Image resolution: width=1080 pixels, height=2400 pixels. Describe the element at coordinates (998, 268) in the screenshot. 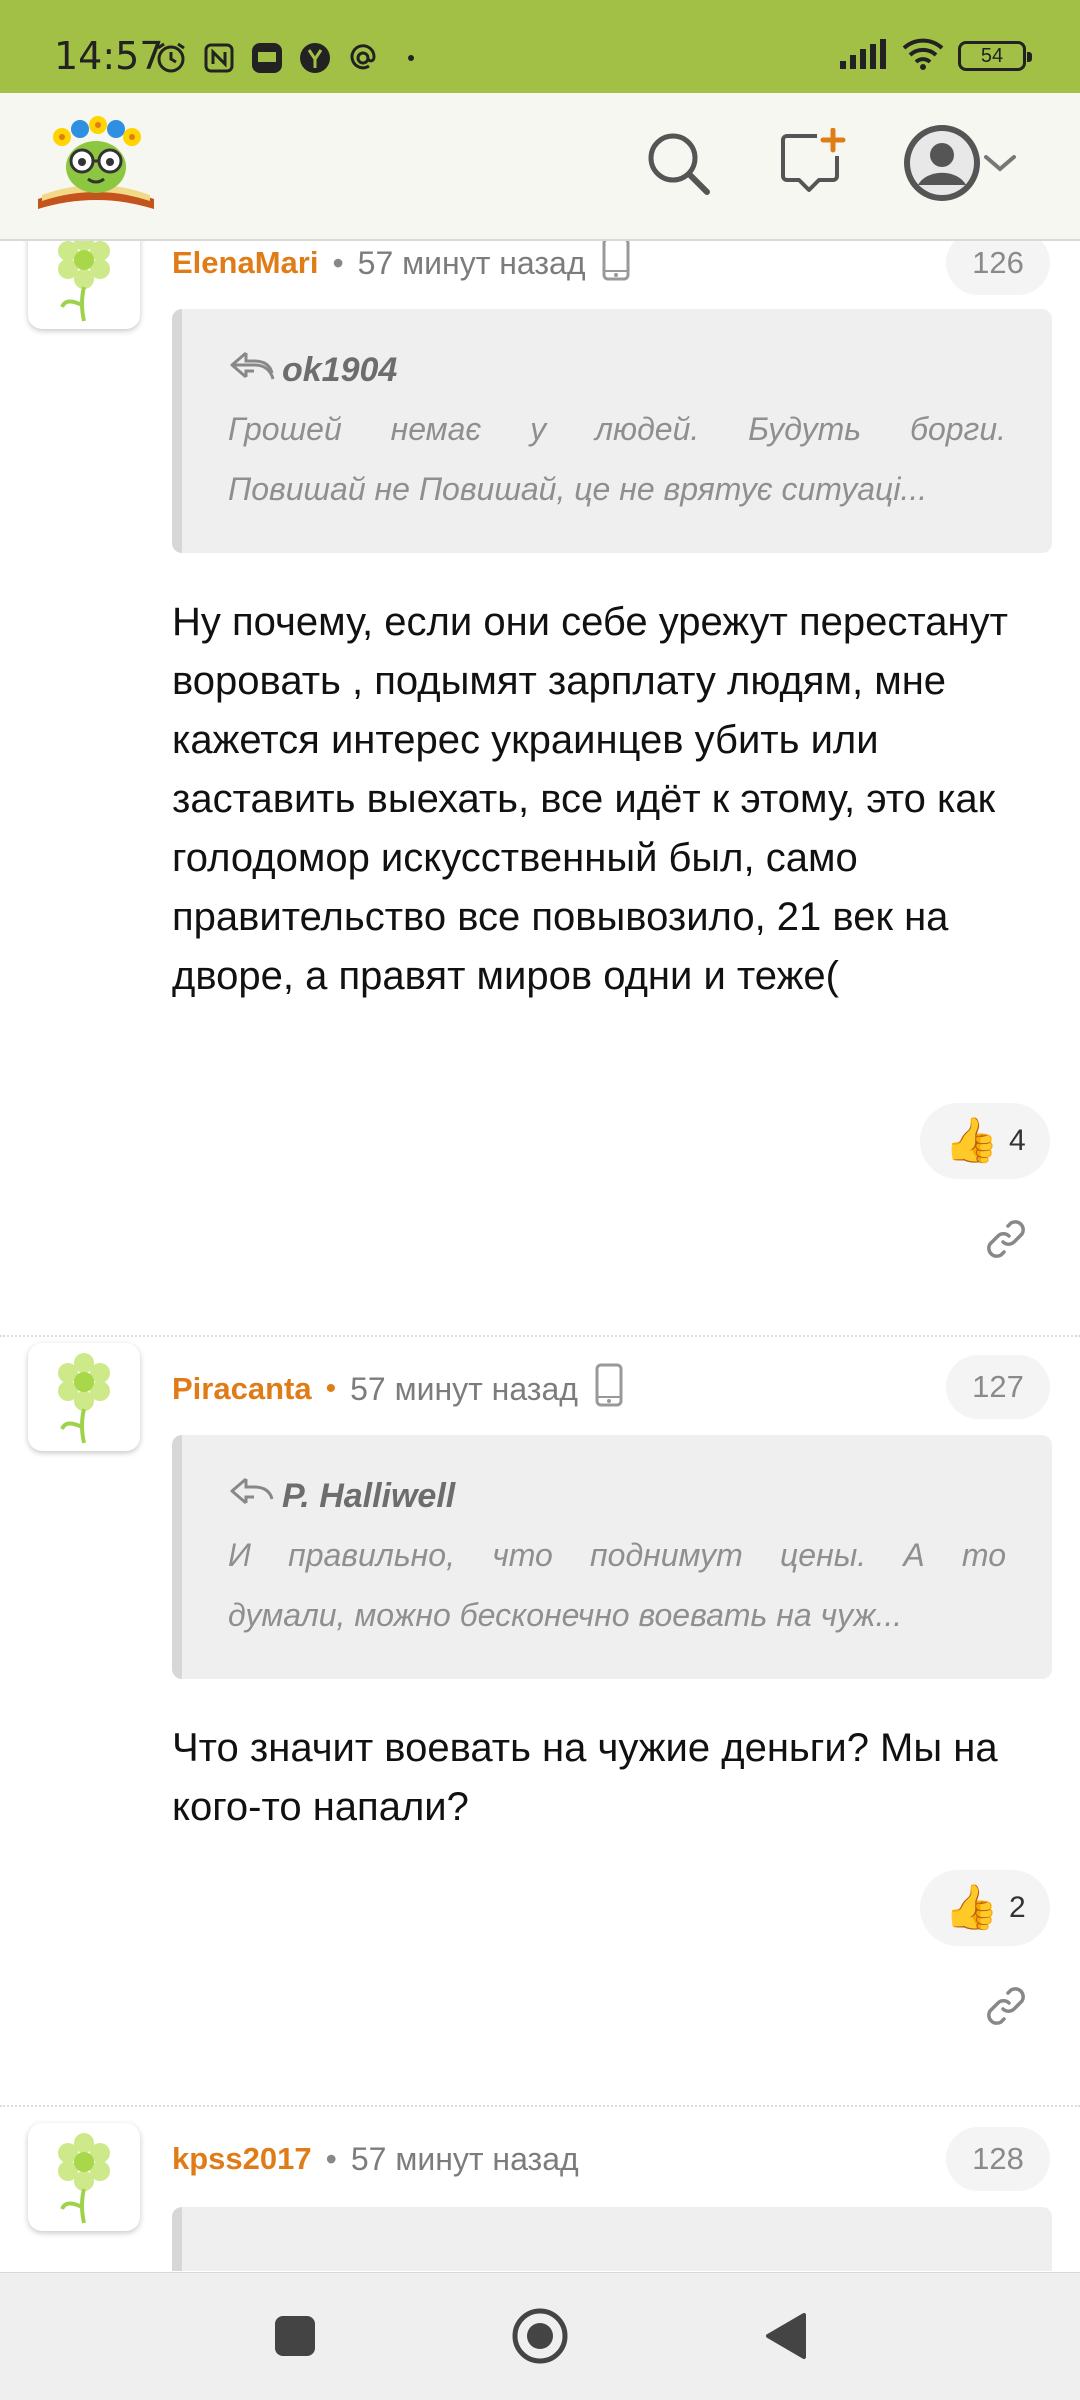

I see `comment-number-badge: 126` at that location.